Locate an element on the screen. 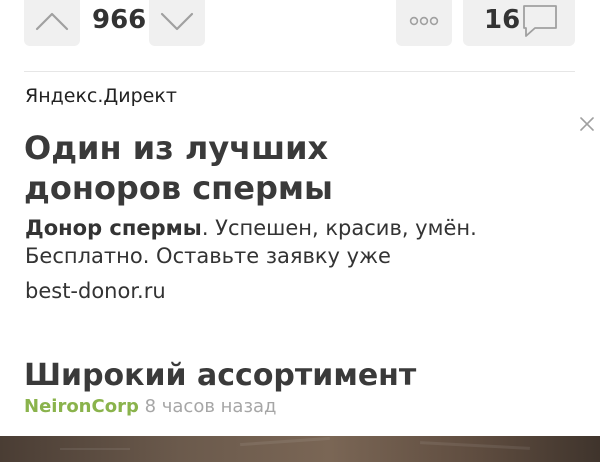 Image resolution: width=600 pixels, height=462 pixels. post-title: Широкий ассортимент is located at coordinates (220, 376).